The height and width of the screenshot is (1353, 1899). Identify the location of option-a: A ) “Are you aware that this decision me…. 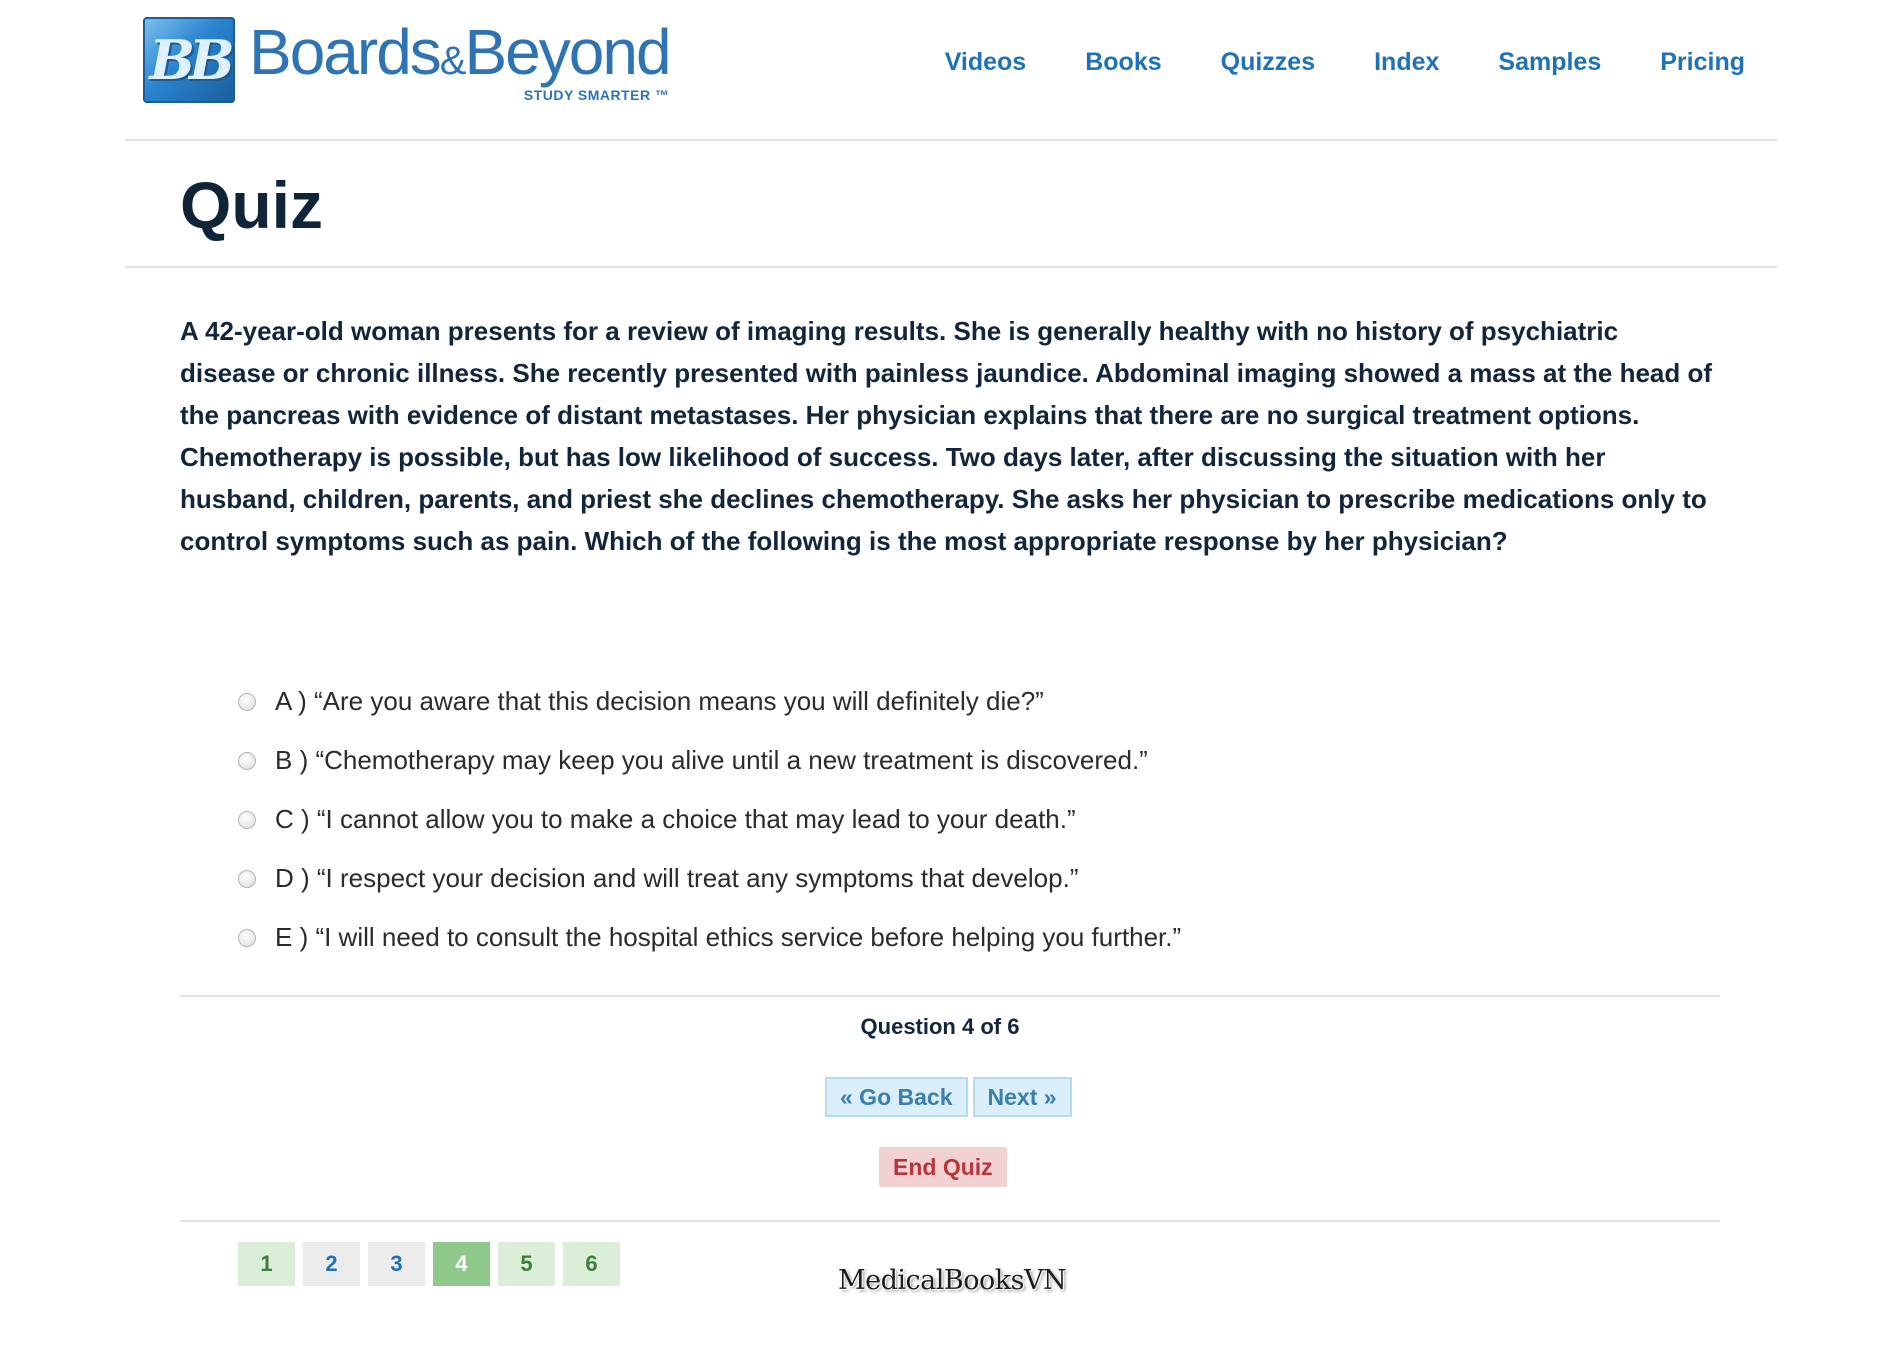
(709, 701).